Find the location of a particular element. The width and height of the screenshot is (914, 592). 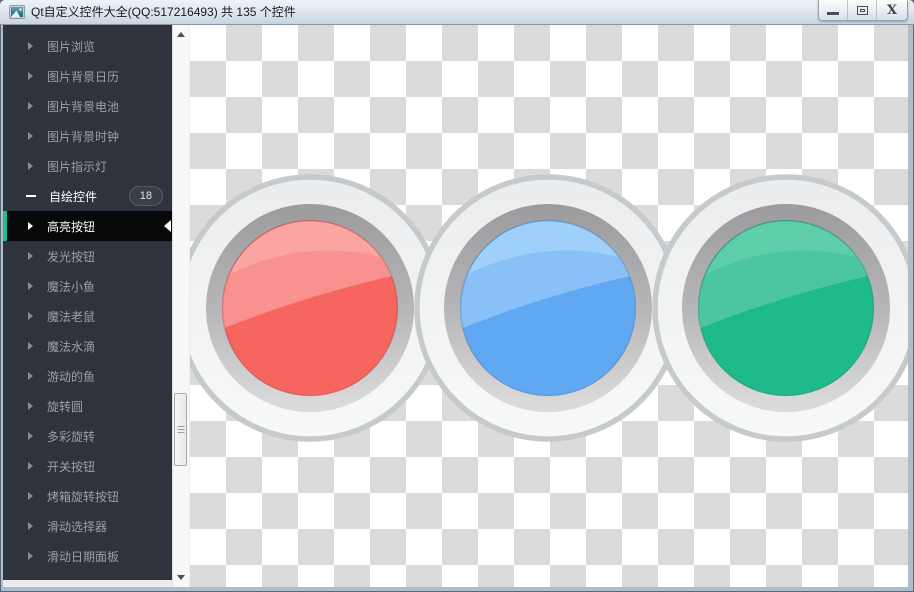

chevron-down-icon is located at coordinates (181, 577).